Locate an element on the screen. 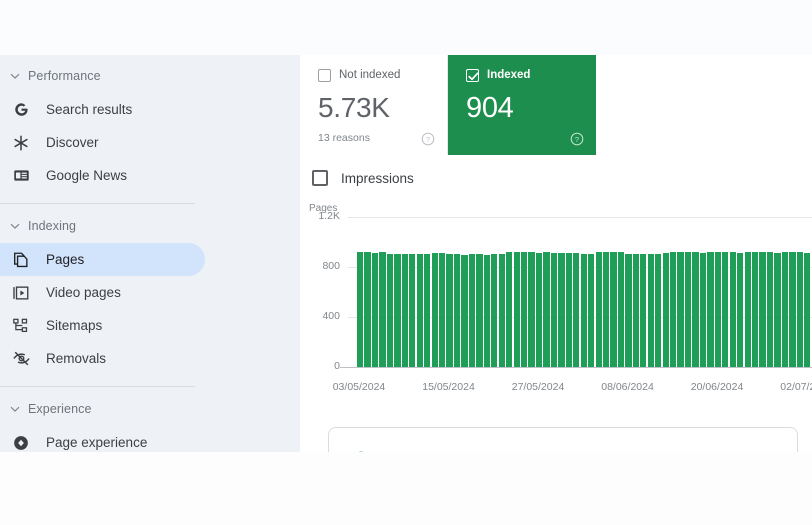 Image resolution: width=812 pixels, height=525 pixels. card-header: Indexed is located at coordinates (525, 75).